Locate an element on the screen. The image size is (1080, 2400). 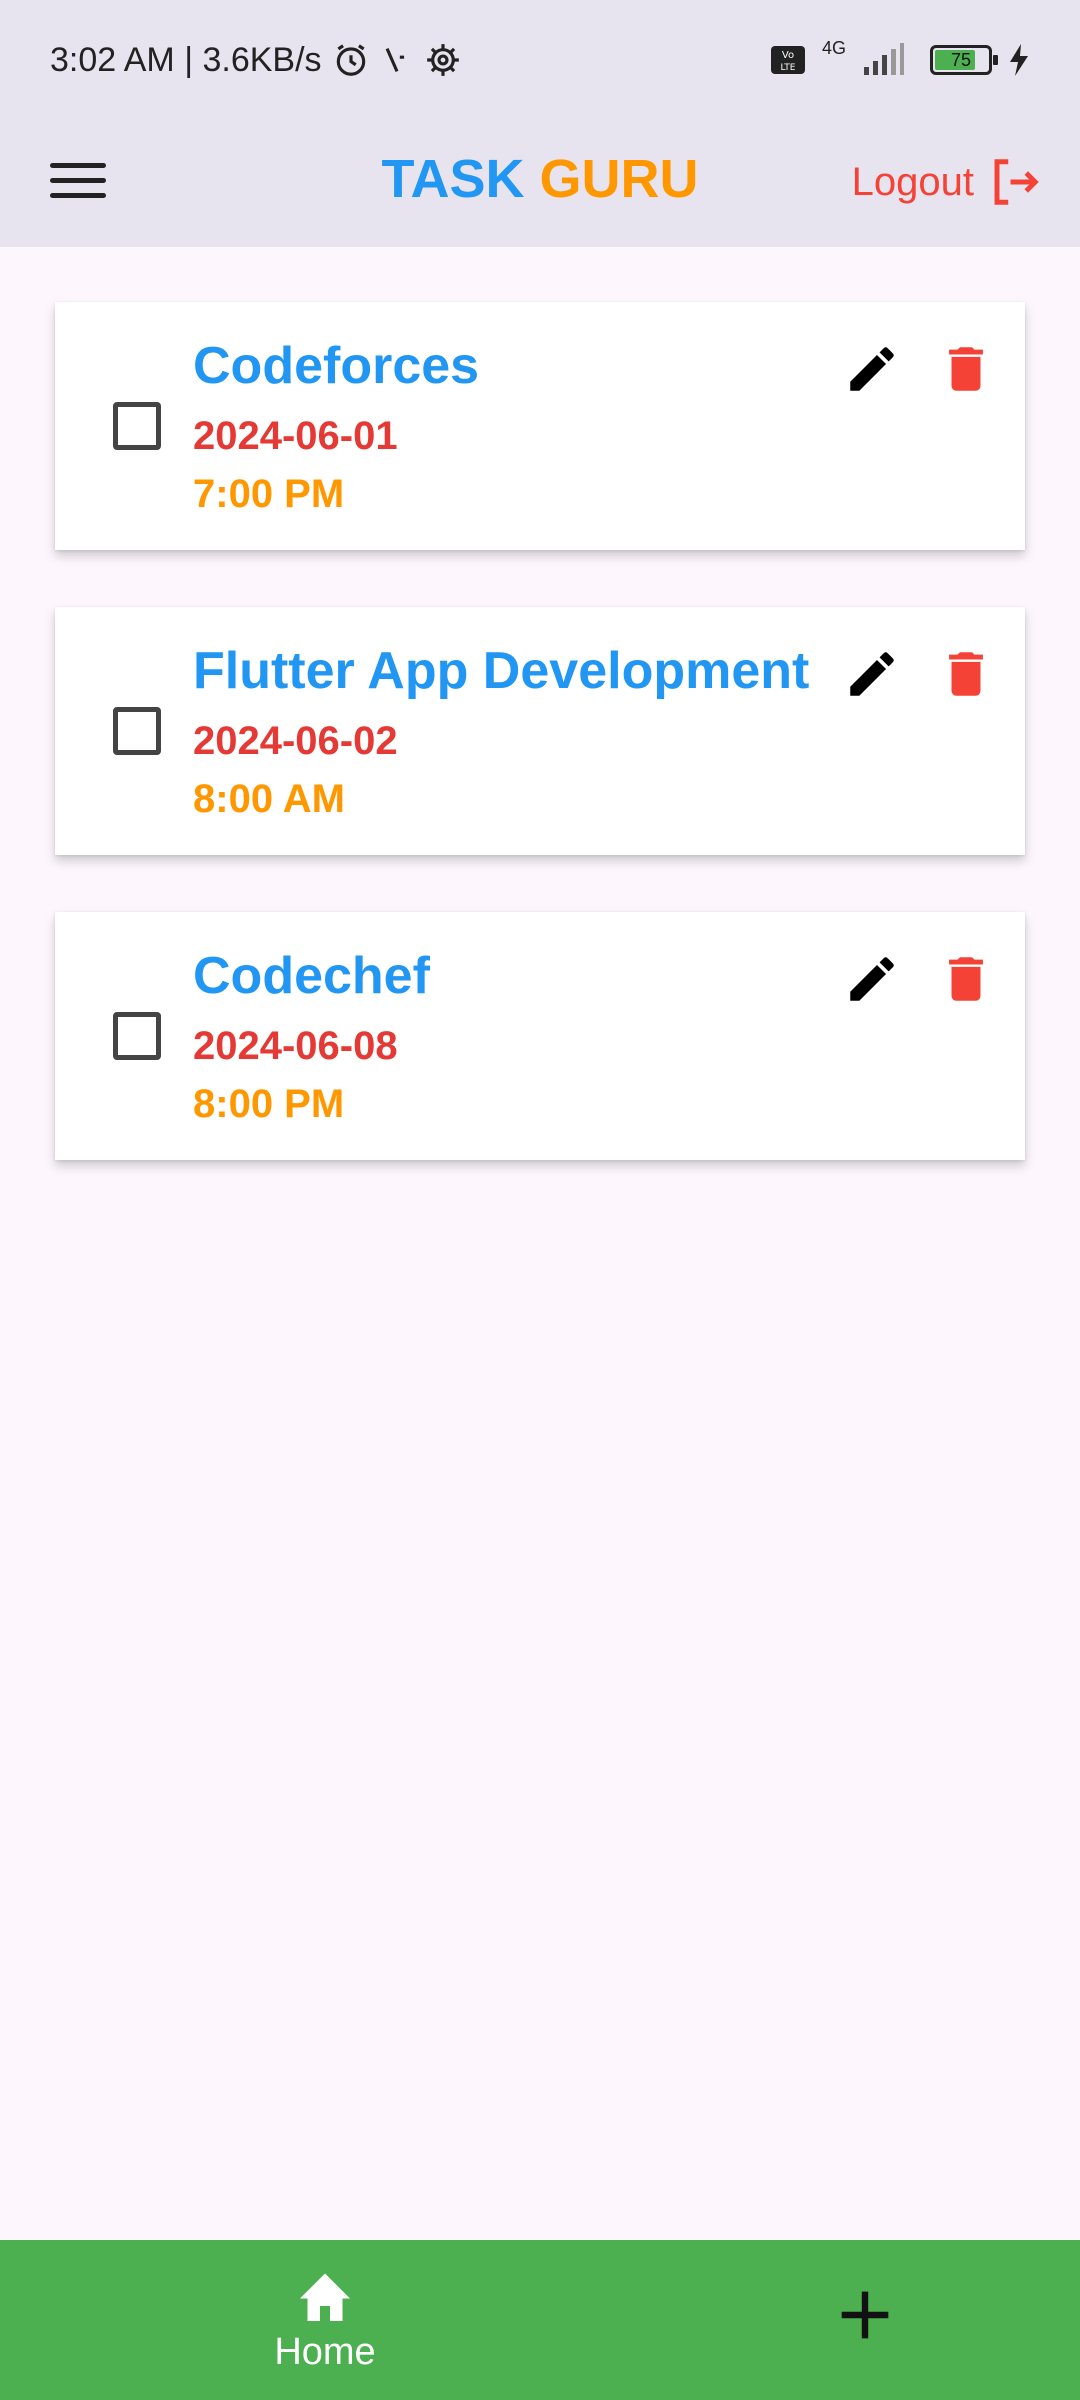
vpn-icon is located at coordinates (394, 60).